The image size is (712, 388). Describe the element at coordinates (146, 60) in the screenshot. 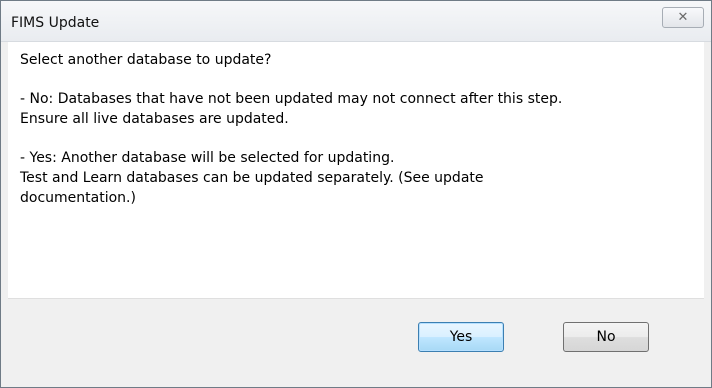

I see `question-text: Select another database to update?` at that location.